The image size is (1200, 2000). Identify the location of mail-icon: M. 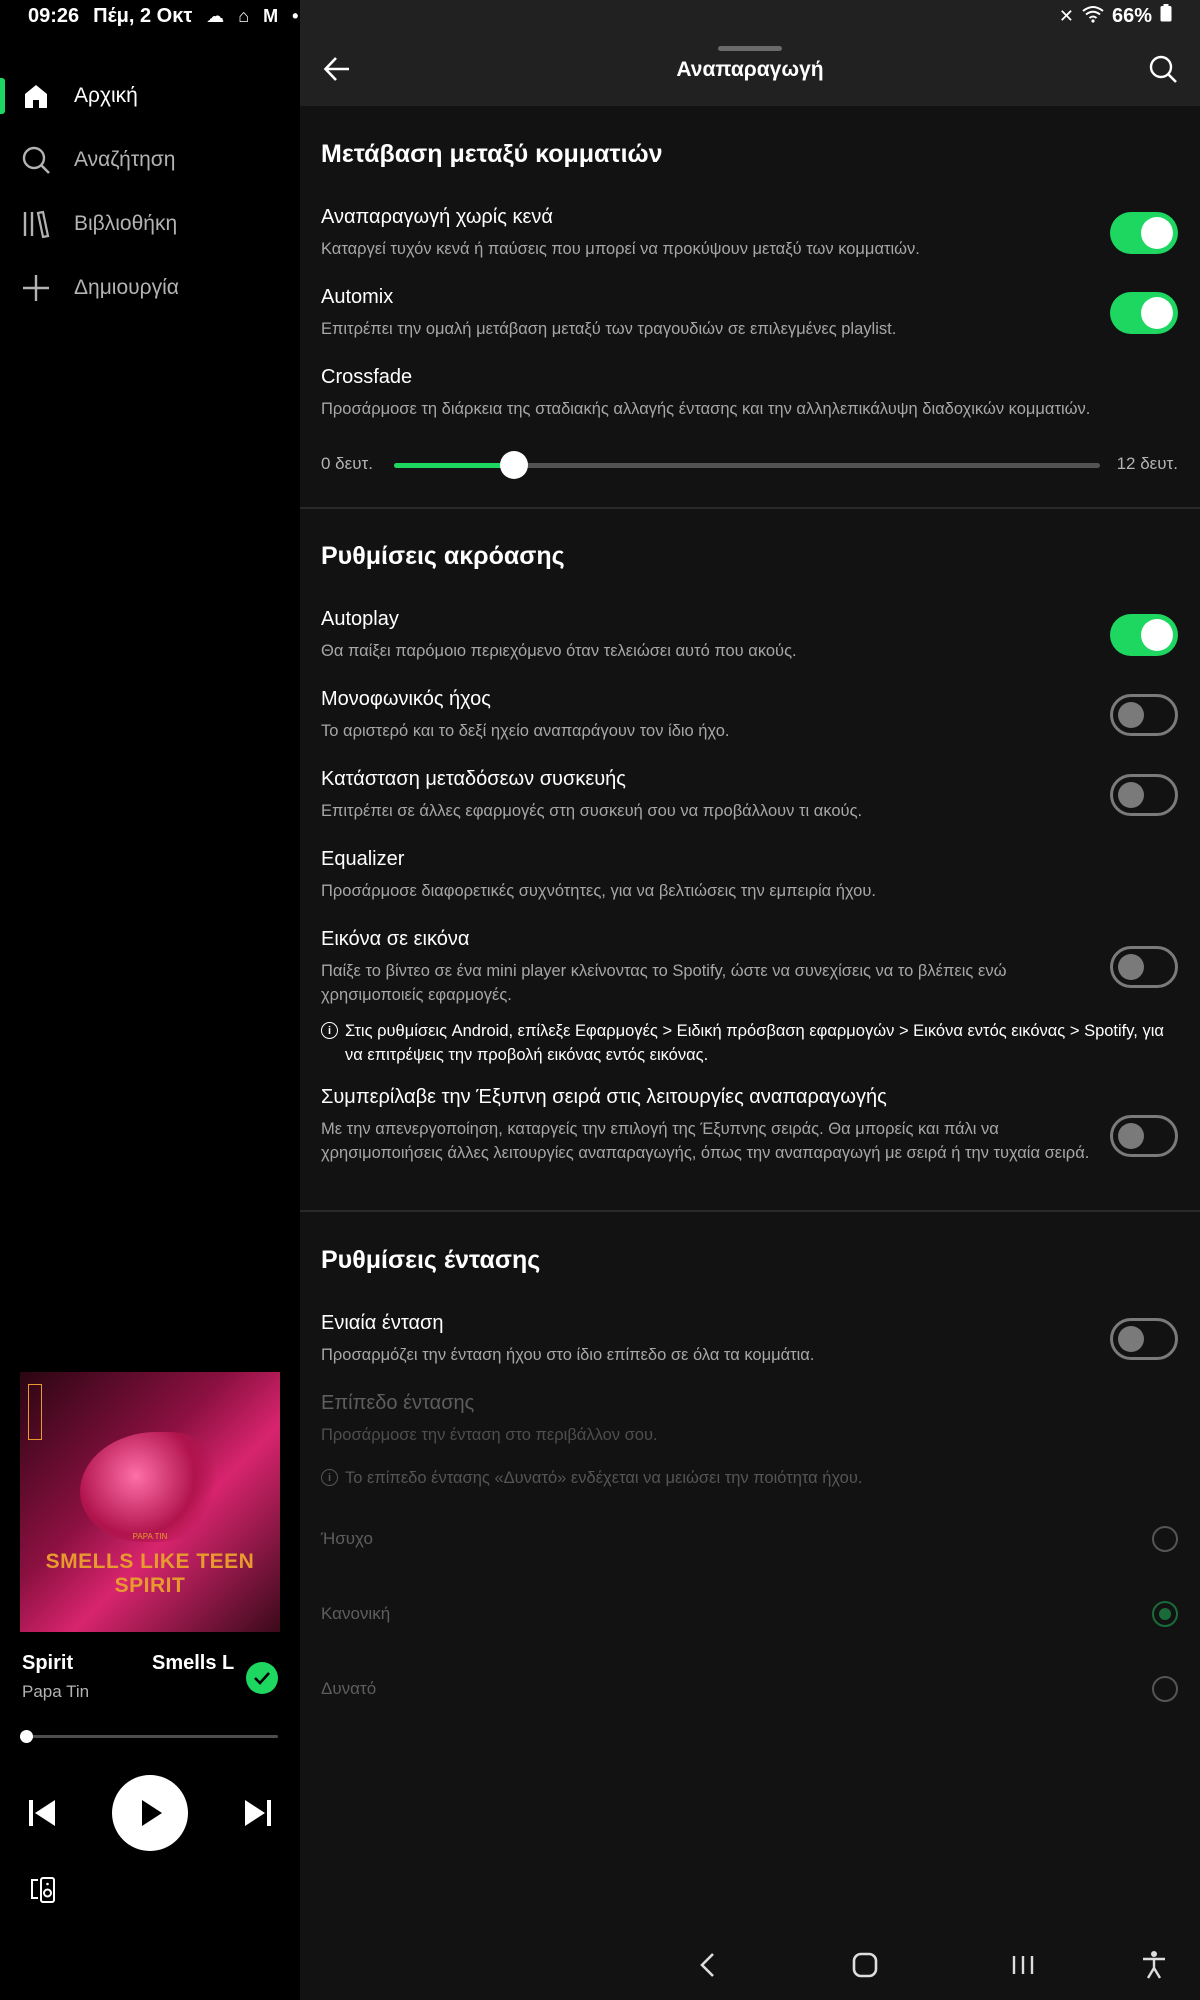
(271, 15).